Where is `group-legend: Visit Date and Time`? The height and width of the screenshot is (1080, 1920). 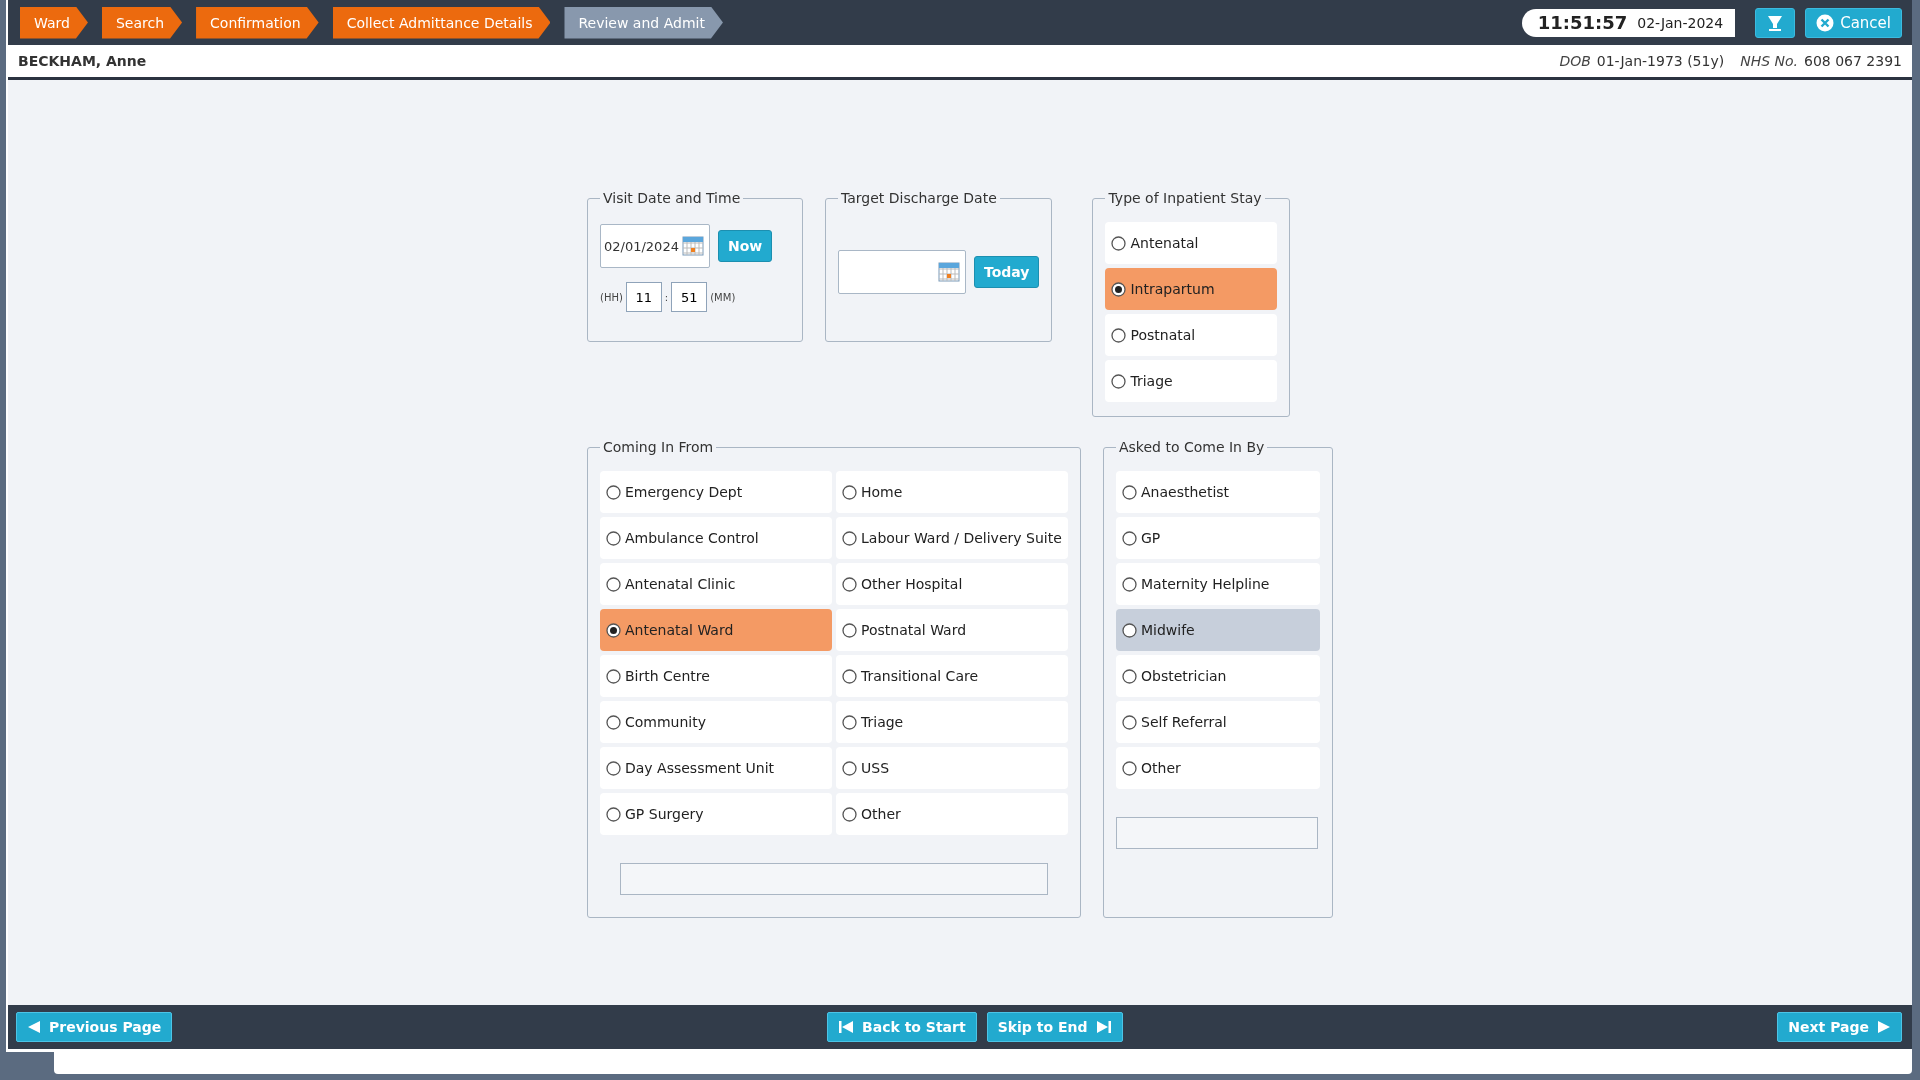
group-legend: Visit Date and Time is located at coordinates (672, 198).